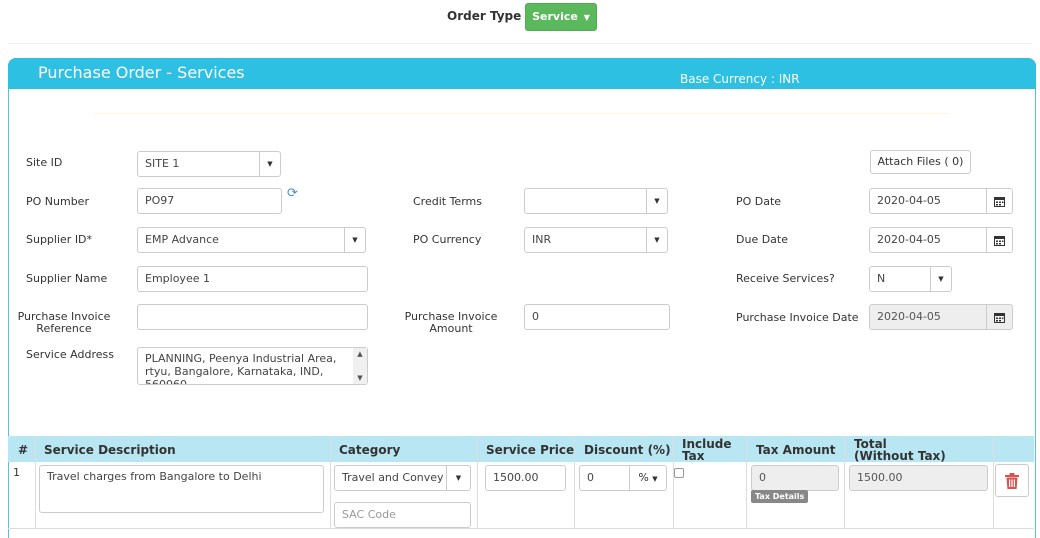  What do you see at coordinates (209, 201) in the screenshot?
I see `po-number-input: PO97` at bounding box center [209, 201].